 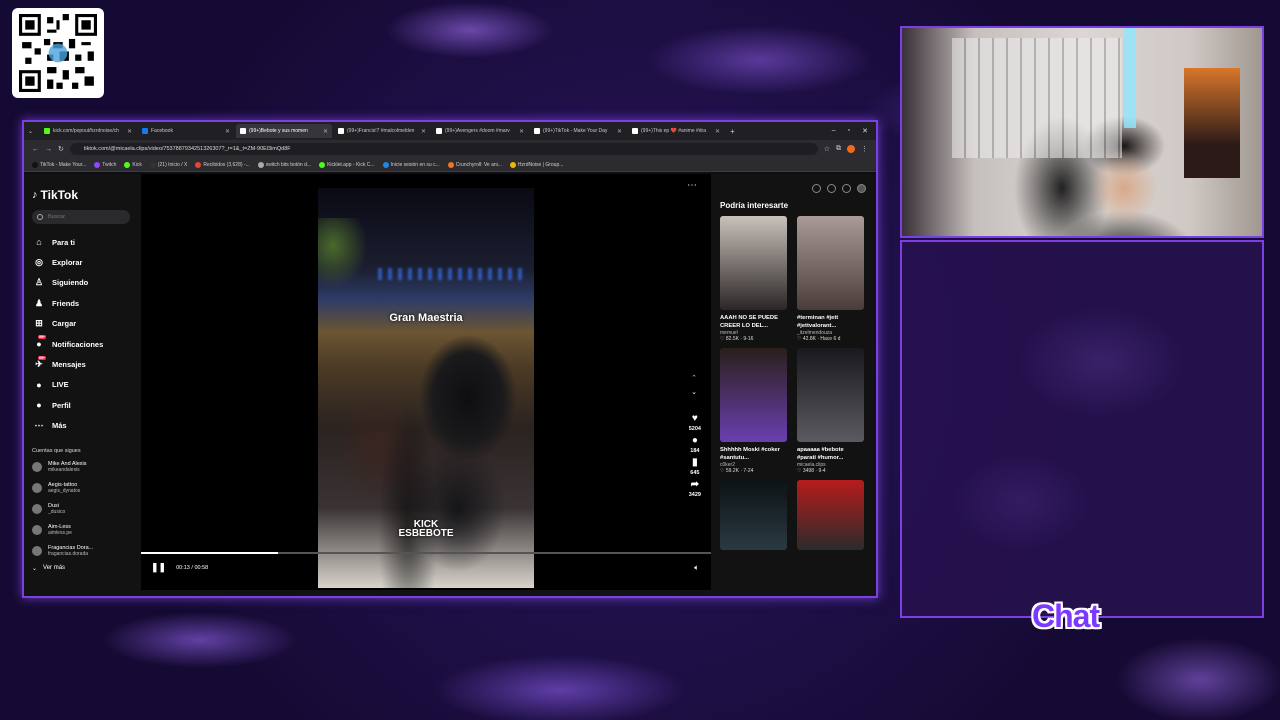 What do you see at coordinates (39, 323) in the screenshot?
I see `upload-icon: ⊞` at bounding box center [39, 323].